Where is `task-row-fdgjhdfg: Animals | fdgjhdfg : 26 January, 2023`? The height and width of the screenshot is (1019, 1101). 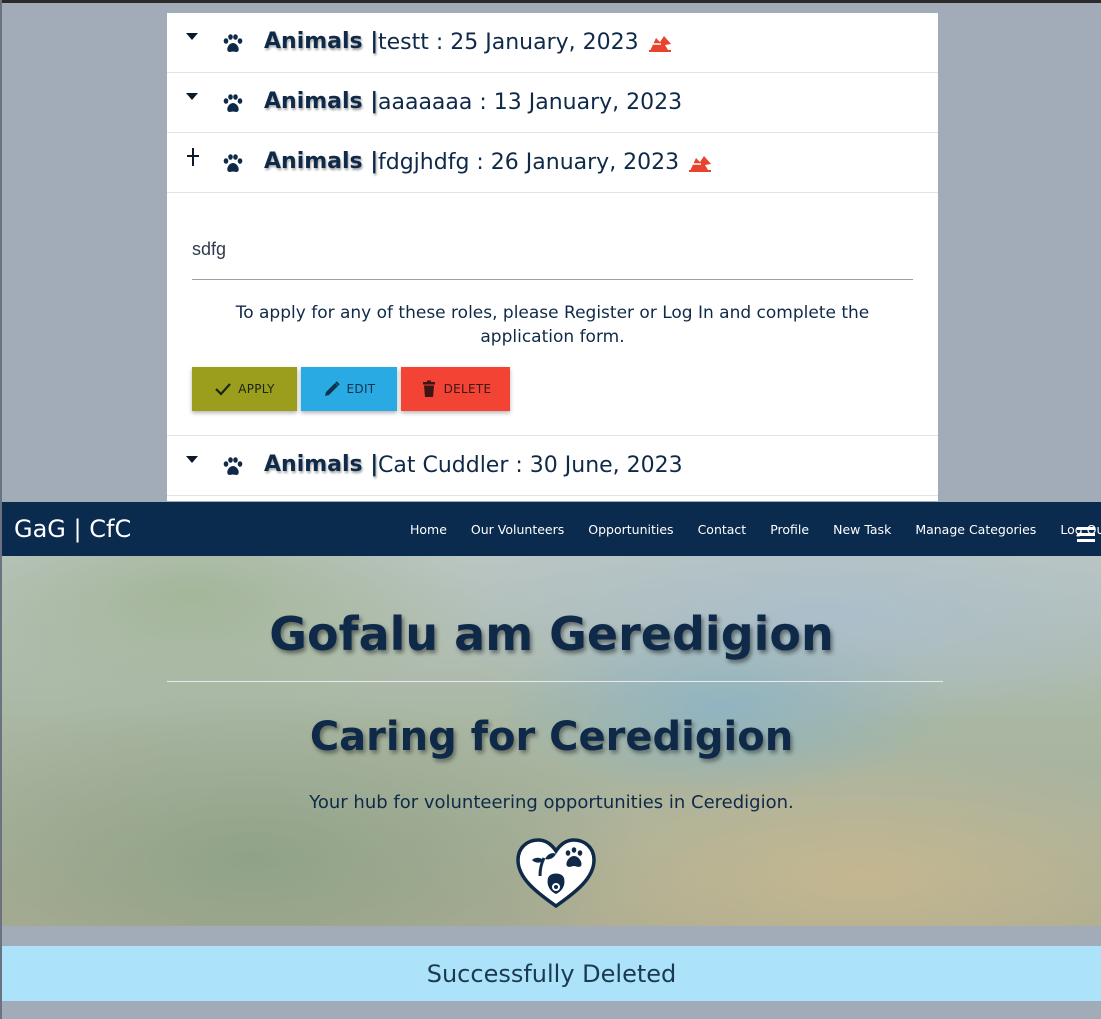
task-row-fdgjhdfg: Animals | fdgjhdfg : 26 January, 2023 is located at coordinates (552, 163).